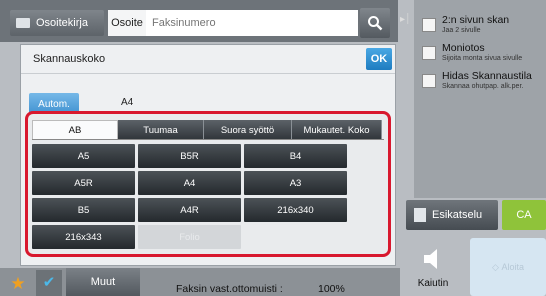 The width and height of the screenshot is (546, 296). Describe the element at coordinates (127, 23) in the screenshot. I see `address-tab: Osoite` at that location.